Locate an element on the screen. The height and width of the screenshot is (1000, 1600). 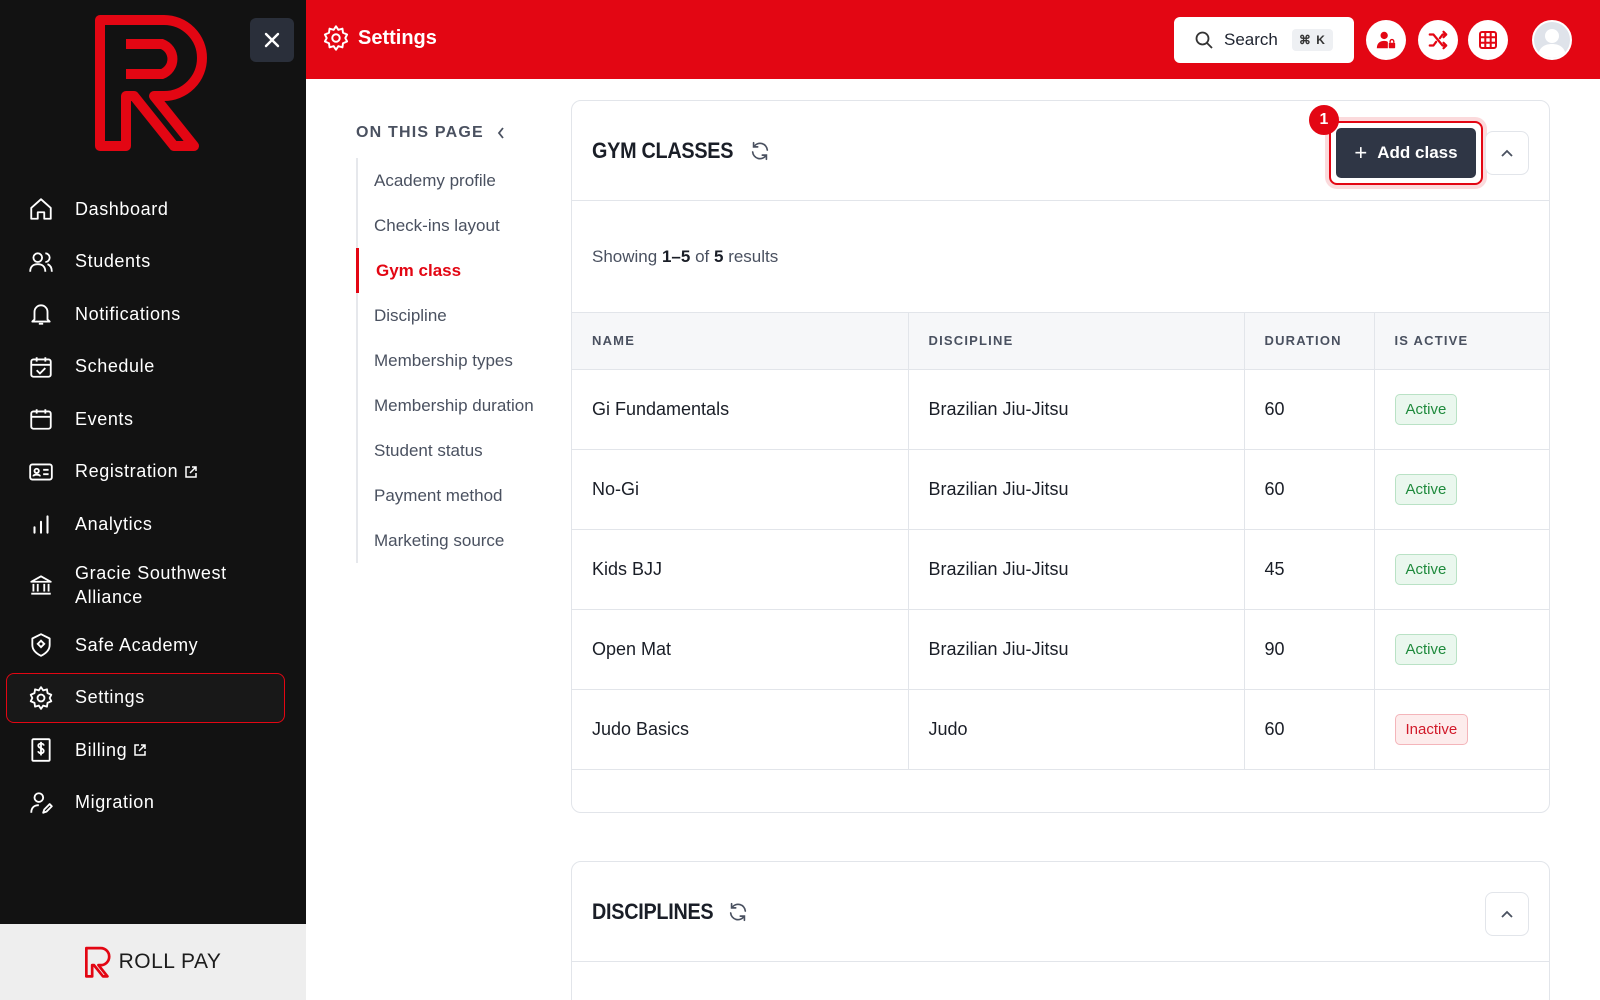
external-link-icon is located at coordinates (140, 750).